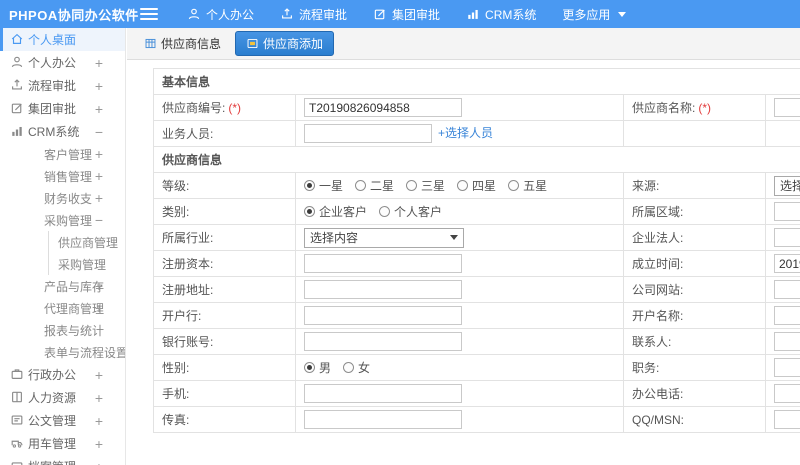  Describe the element at coordinates (68, 198) in the screenshot. I see `sidebar-item-label: 财务收支` at that location.